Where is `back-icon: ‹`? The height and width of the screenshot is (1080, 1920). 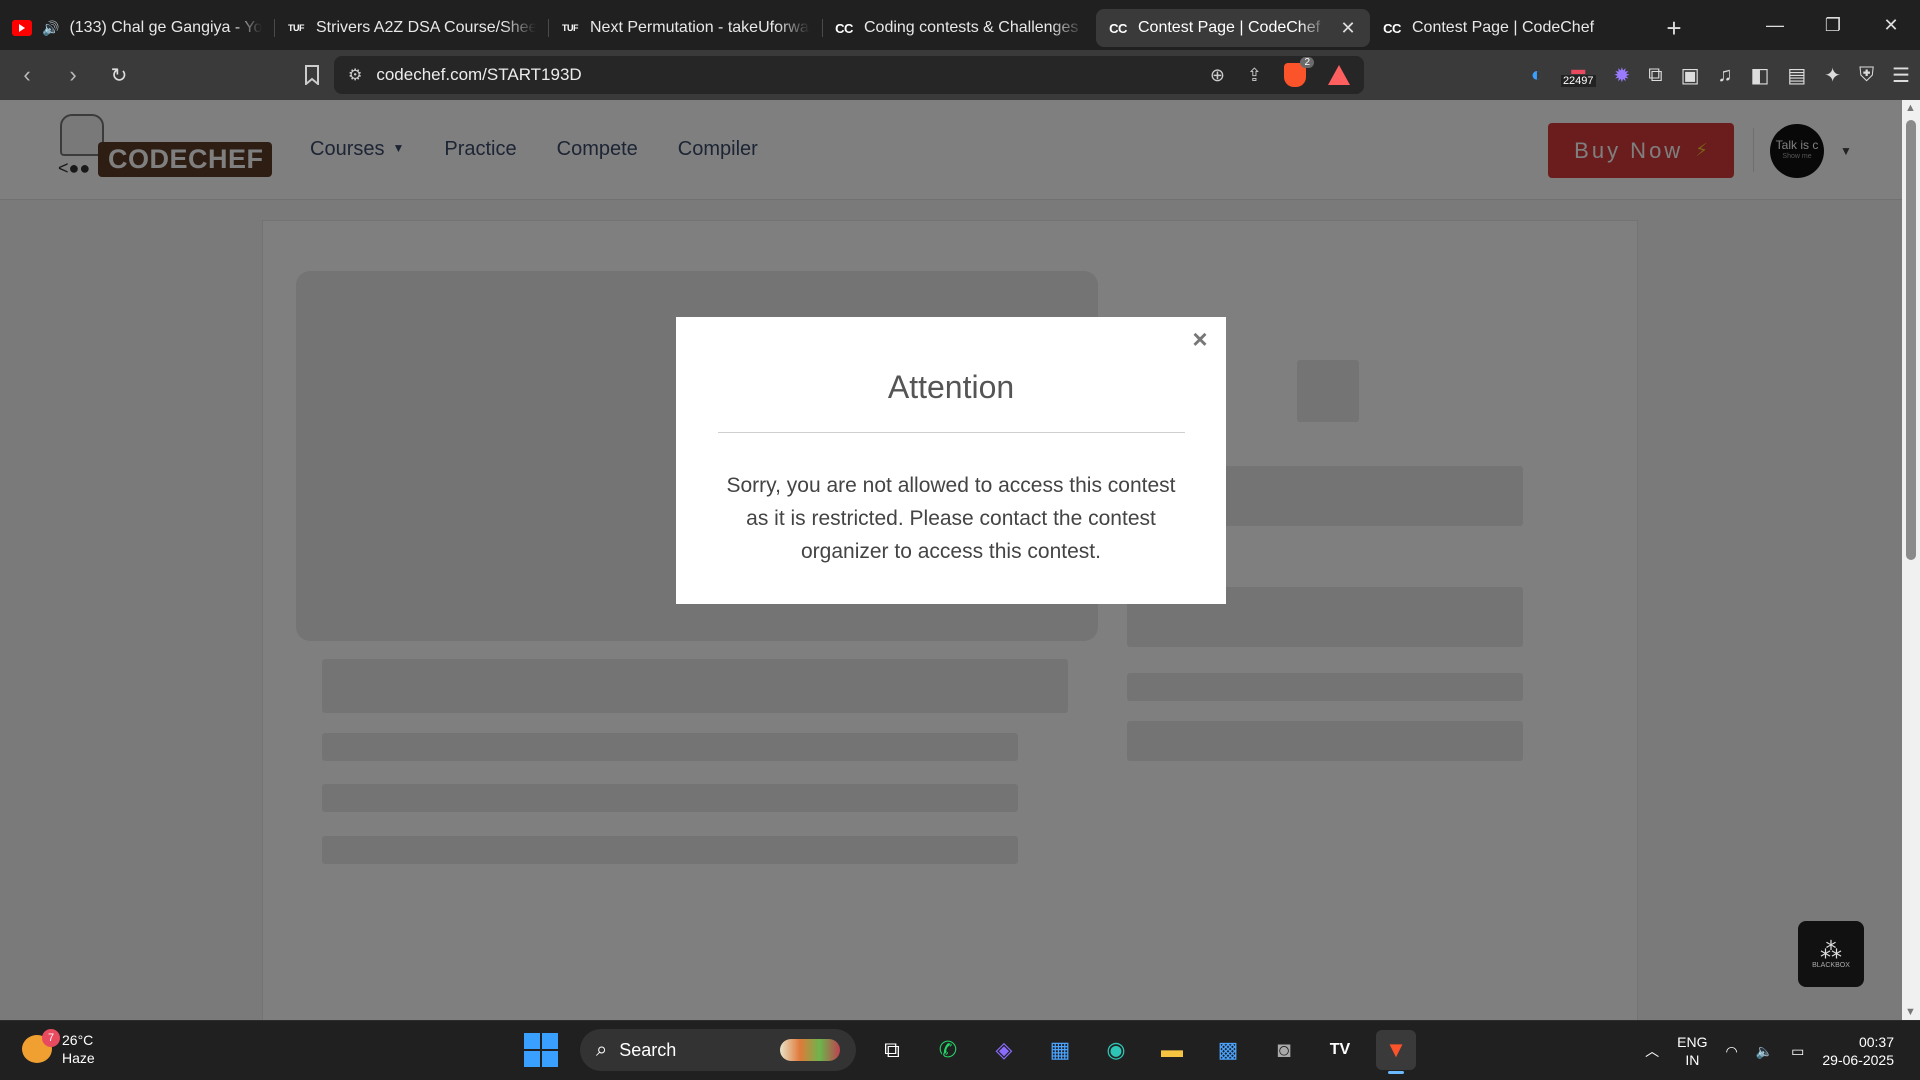 back-icon: ‹ is located at coordinates (27, 75).